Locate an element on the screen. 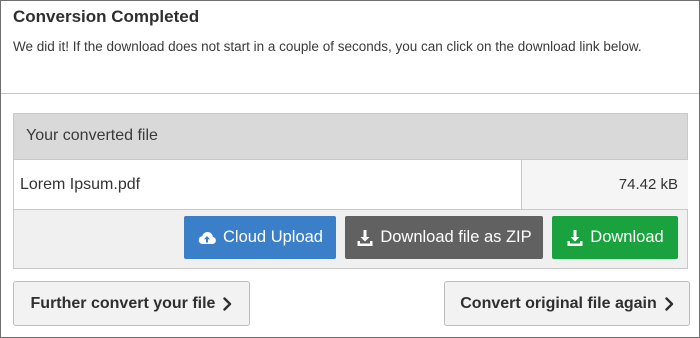  download-button: Download is located at coordinates (615, 237).